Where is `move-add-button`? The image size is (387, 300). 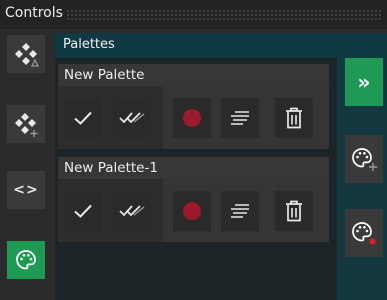 move-add-button is located at coordinates (26, 124).